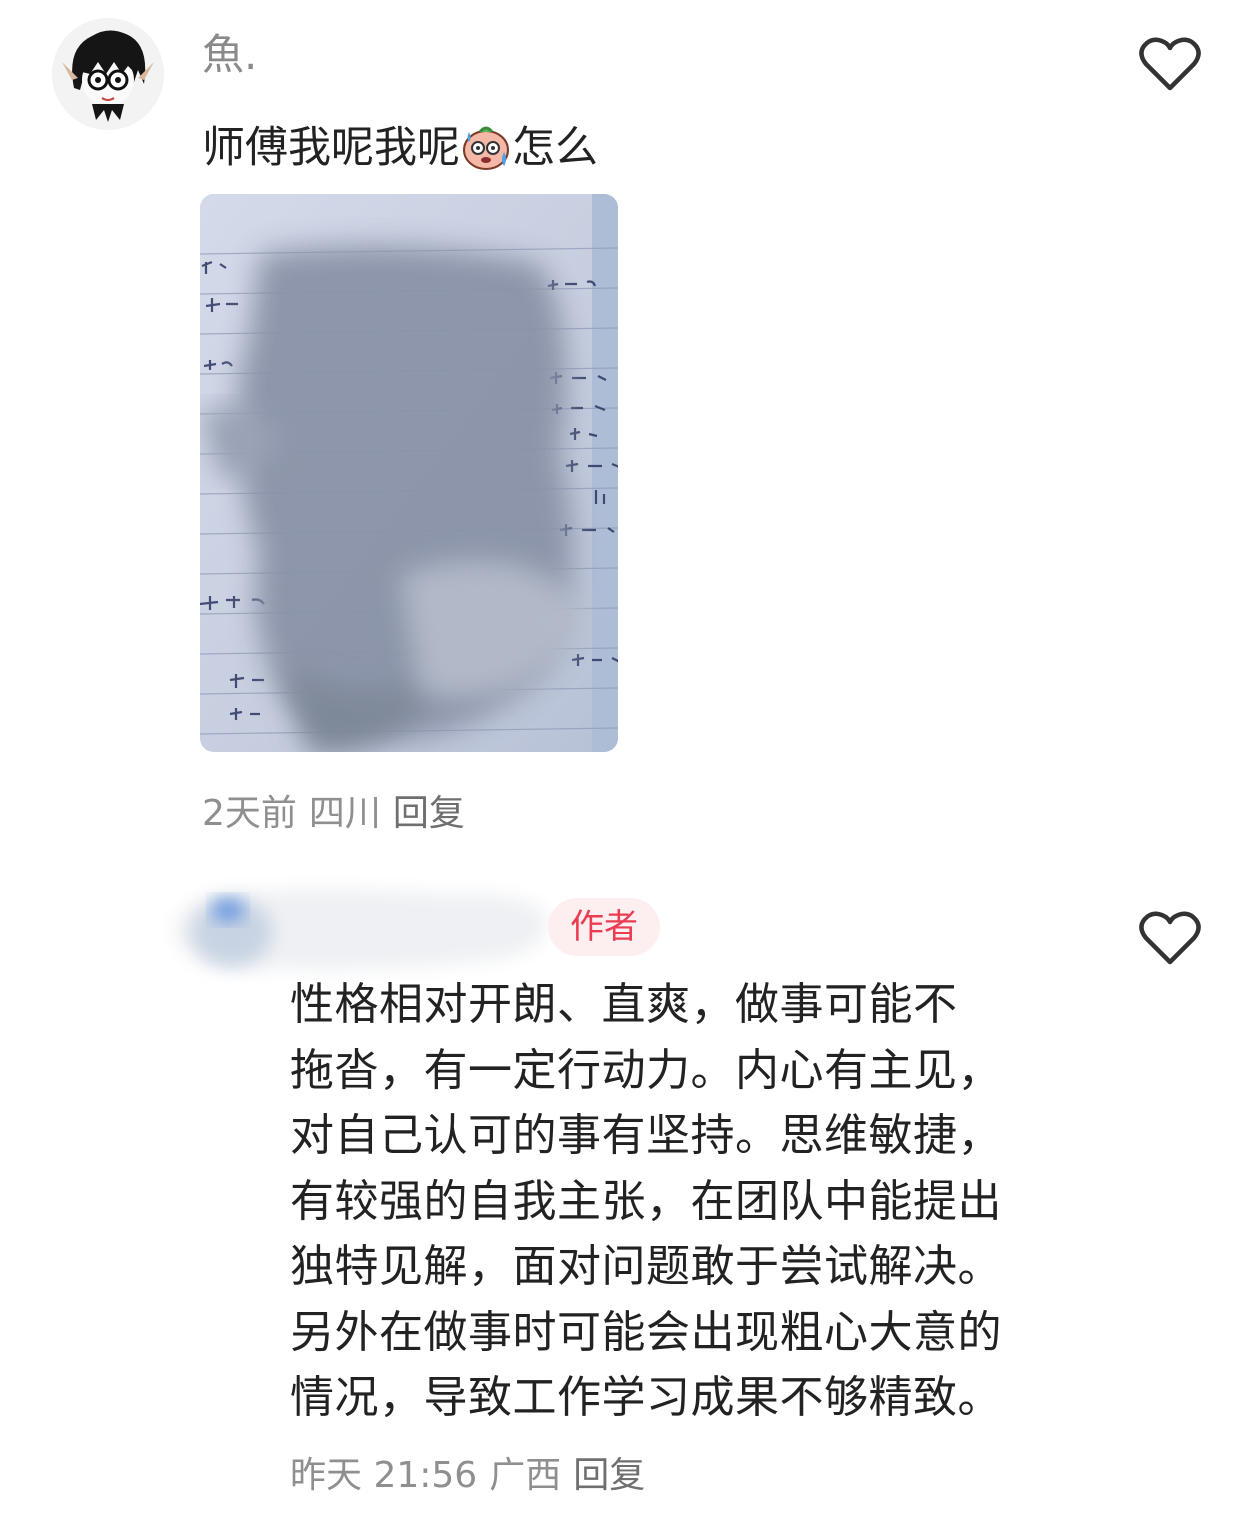 The image size is (1256, 1528). What do you see at coordinates (646, 1332) in the screenshot?
I see `comment-text-line: 另外在做事时可能会出现粗心大意的` at bounding box center [646, 1332].